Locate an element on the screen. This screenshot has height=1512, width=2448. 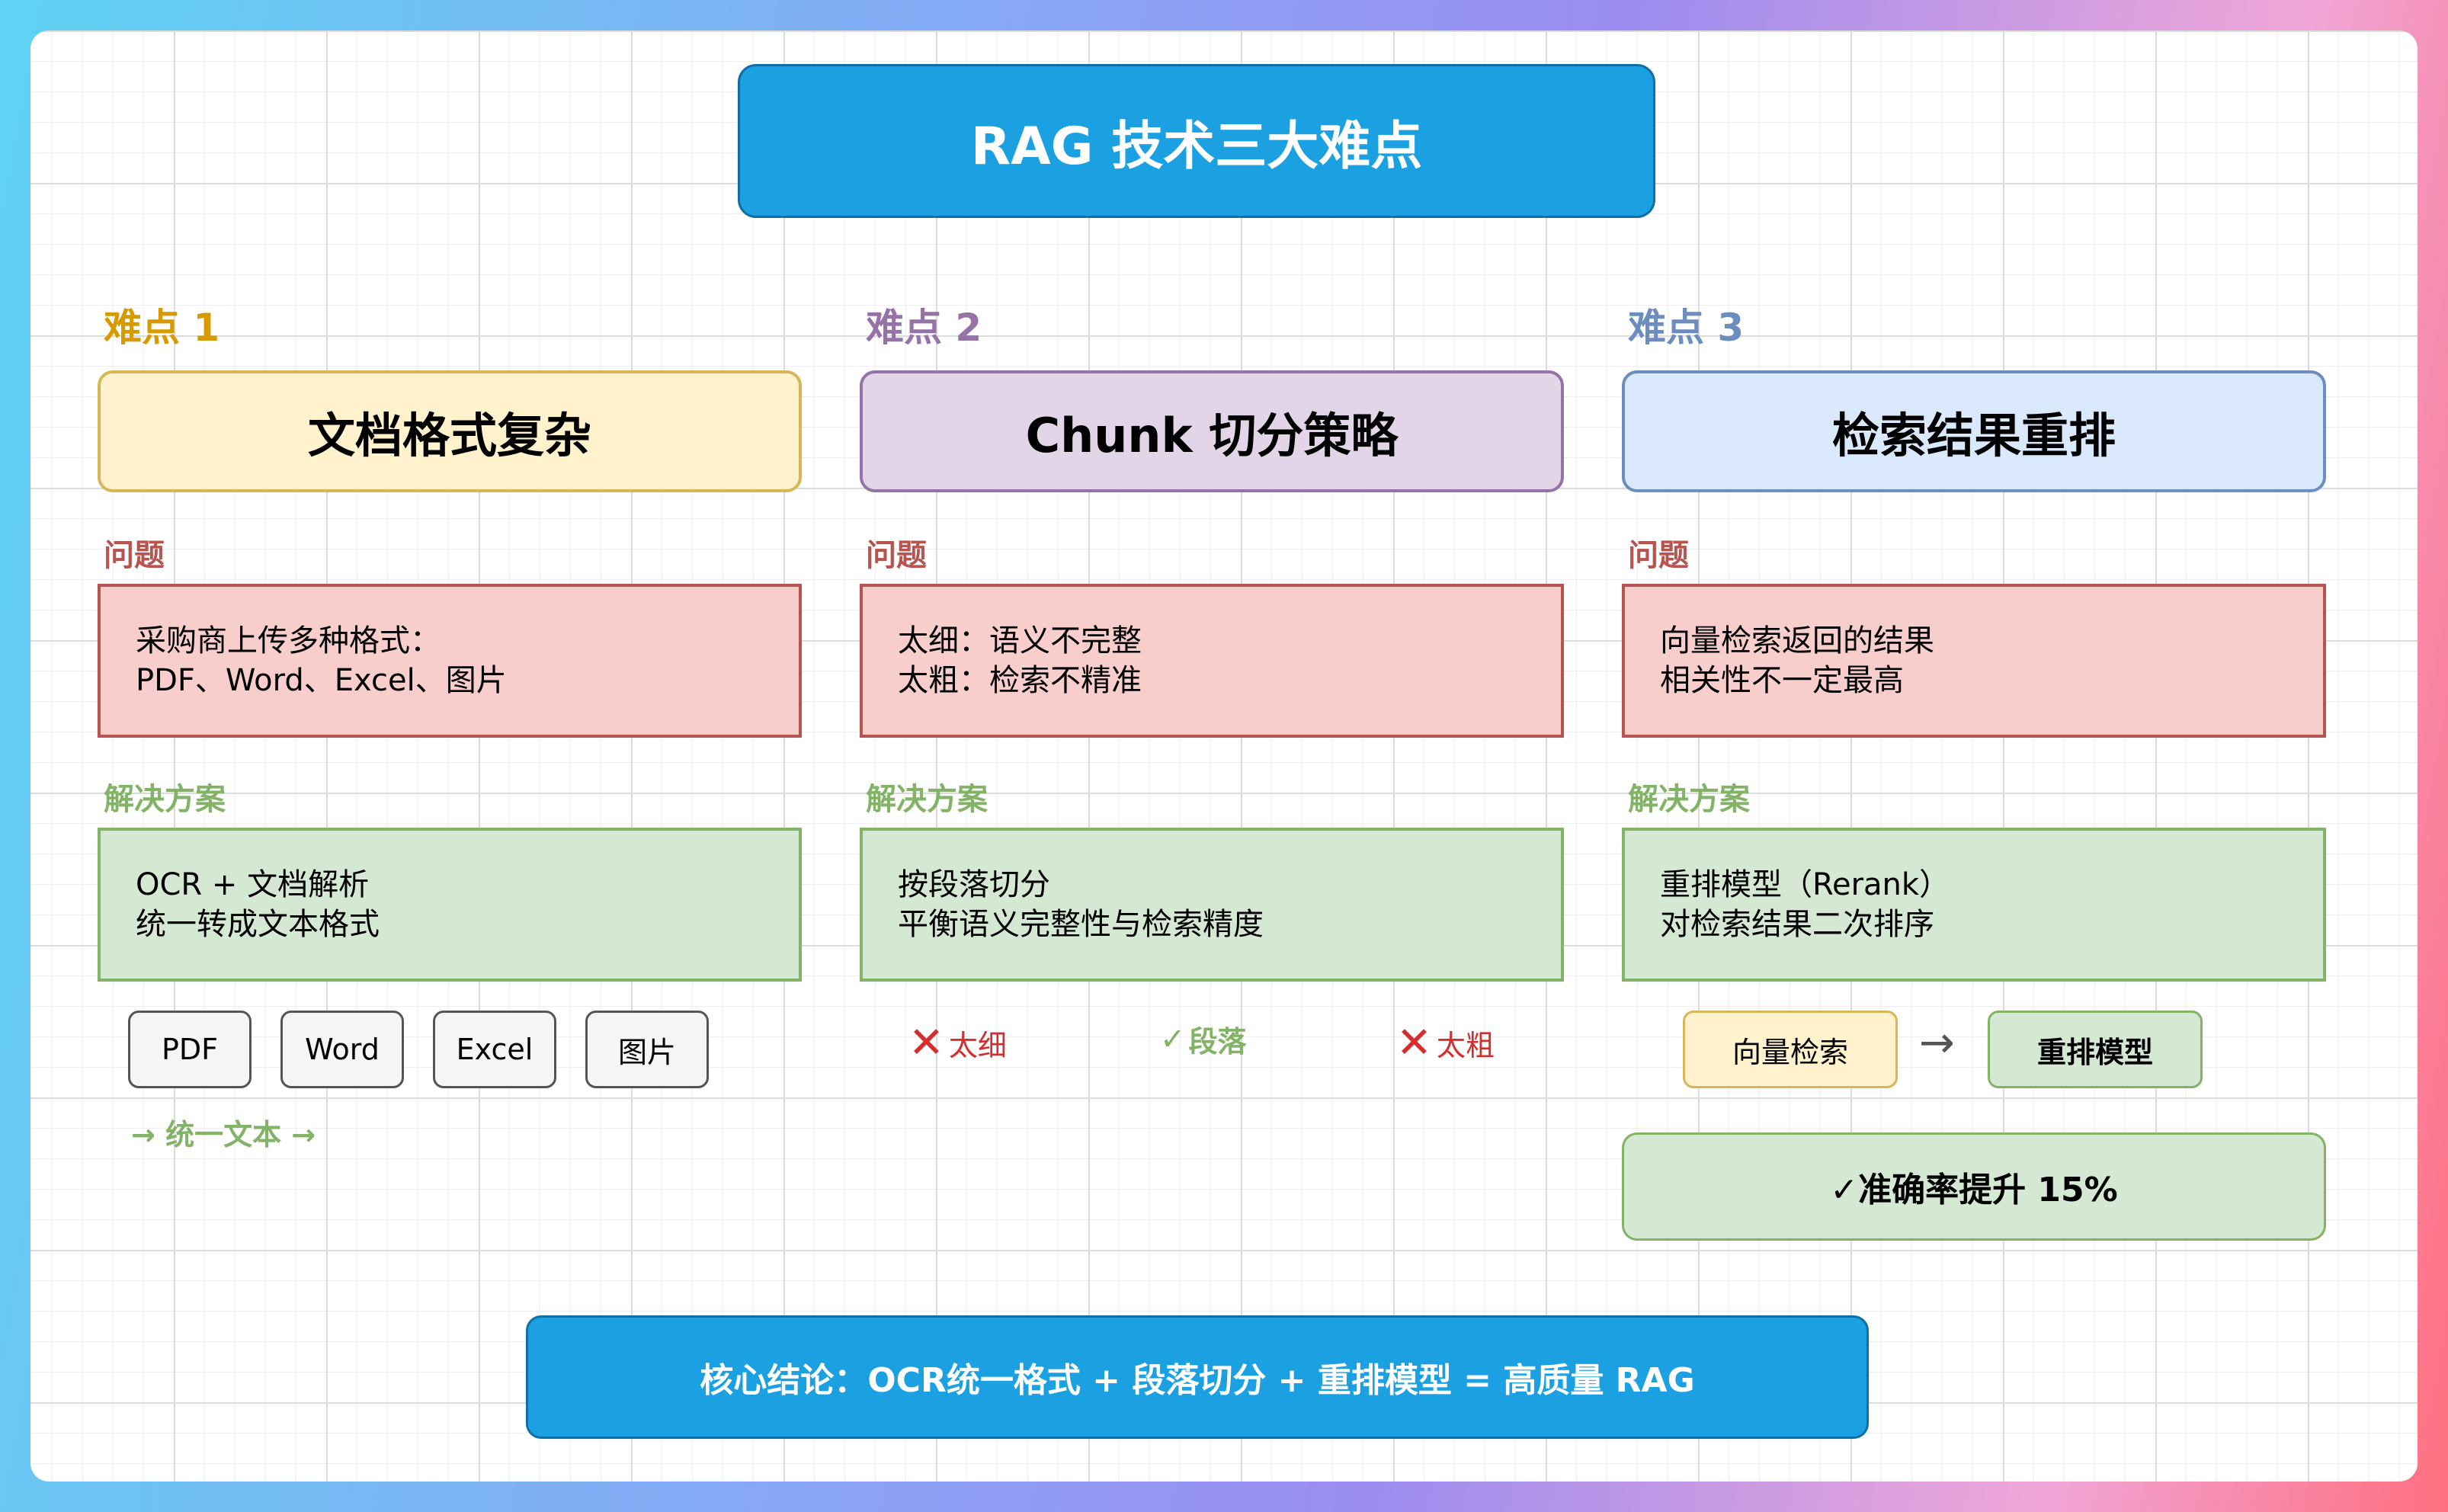
problem-line: PDF、Word、Excel、图片 is located at coordinates (322, 680).